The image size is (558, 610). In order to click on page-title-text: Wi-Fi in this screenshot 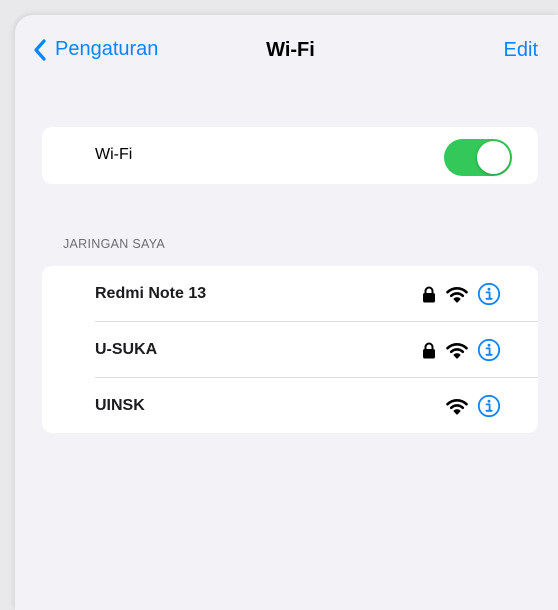, I will do `click(290, 50)`.